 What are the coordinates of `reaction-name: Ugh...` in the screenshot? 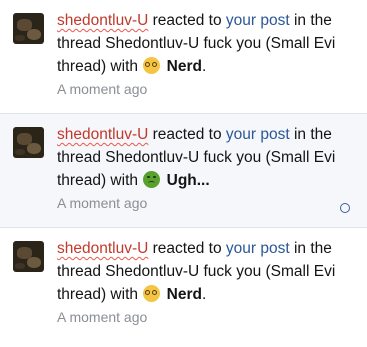 It's located at (188, 180).